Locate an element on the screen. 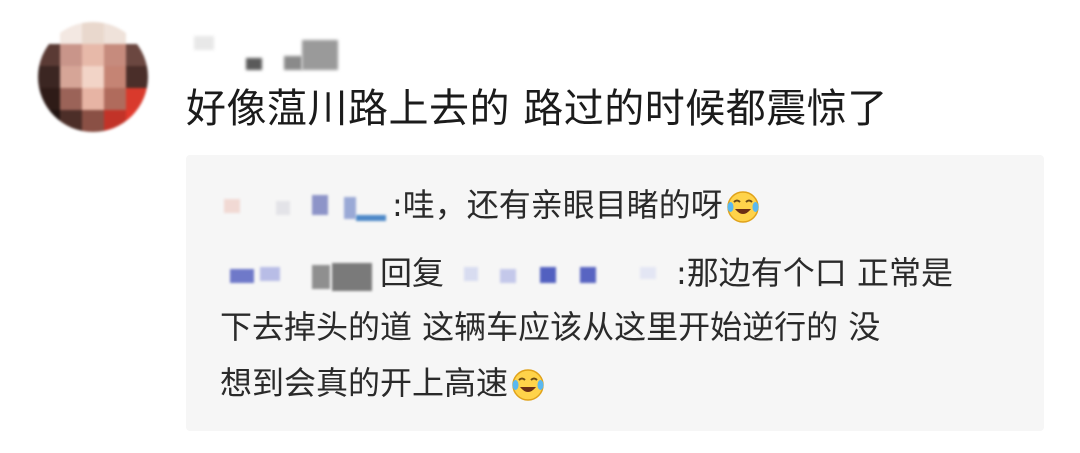  comment-text: 好像蕰川路上去的 路过的时候都震惊了 is located at coordinates (537, 109).